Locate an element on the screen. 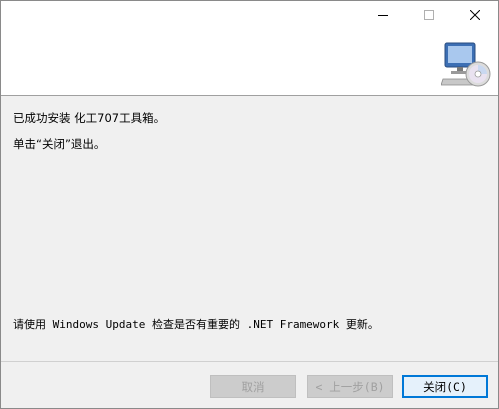 The width and height of the screenshot is (499, 409). cancel-button: 取消 is located at coordinates (253, 386).